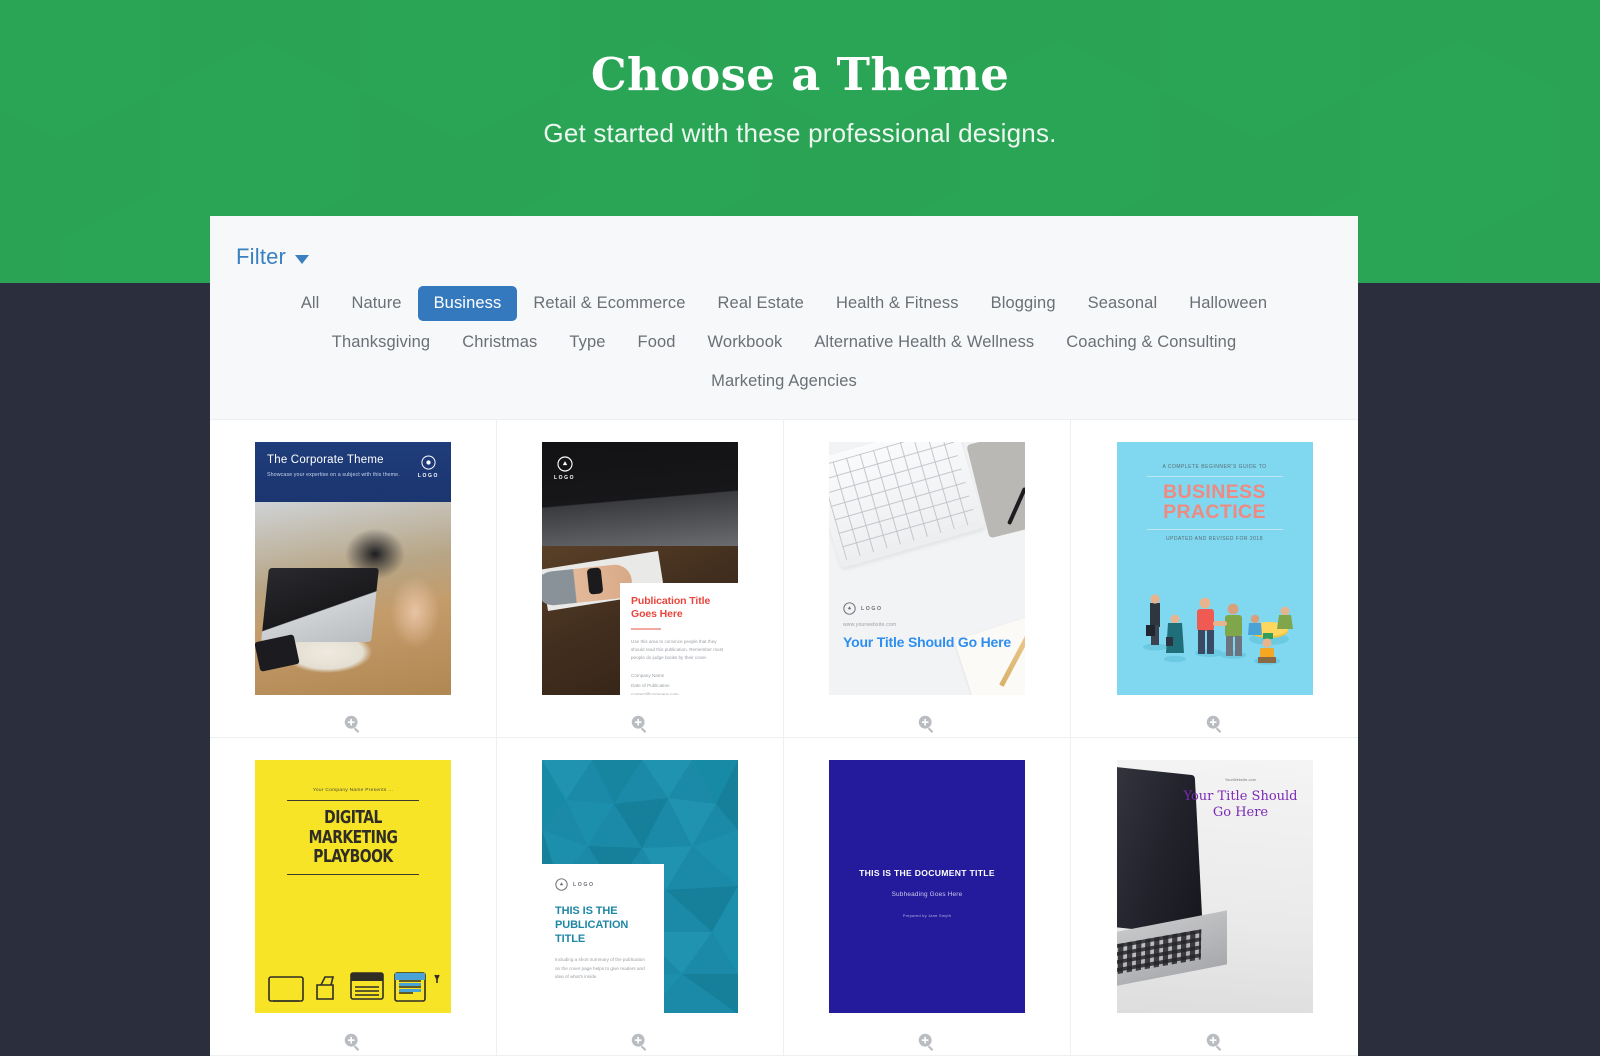  I want to click on tab-all: All, so click(310, 303).